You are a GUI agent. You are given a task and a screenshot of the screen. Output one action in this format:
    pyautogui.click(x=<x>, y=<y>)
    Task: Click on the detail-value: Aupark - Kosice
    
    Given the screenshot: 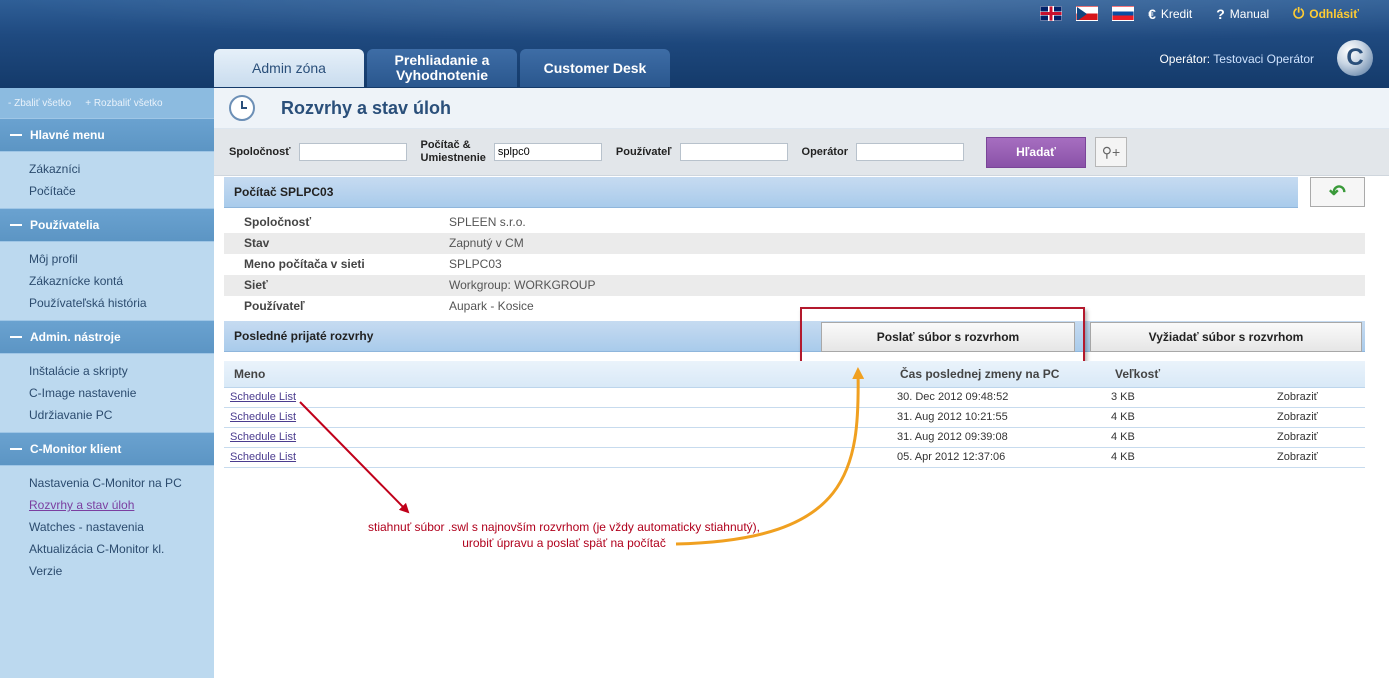 What is the action you would take?
    pyautogui.click(x=491, y=306)
    